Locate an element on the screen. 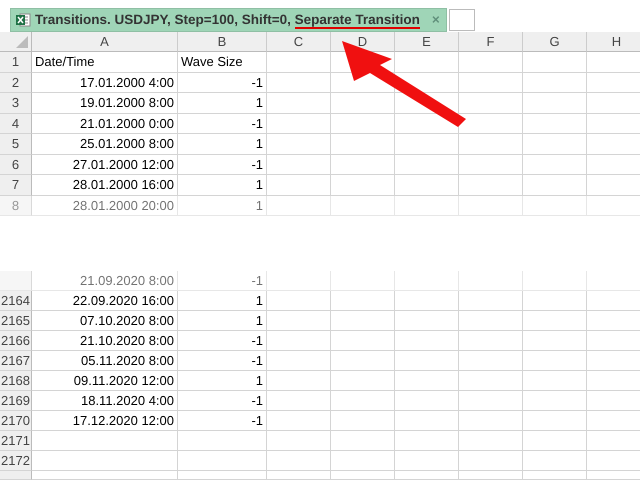 This screenshot has width=640, height=480. row-header: 3 is located at coordinates (16, 103).